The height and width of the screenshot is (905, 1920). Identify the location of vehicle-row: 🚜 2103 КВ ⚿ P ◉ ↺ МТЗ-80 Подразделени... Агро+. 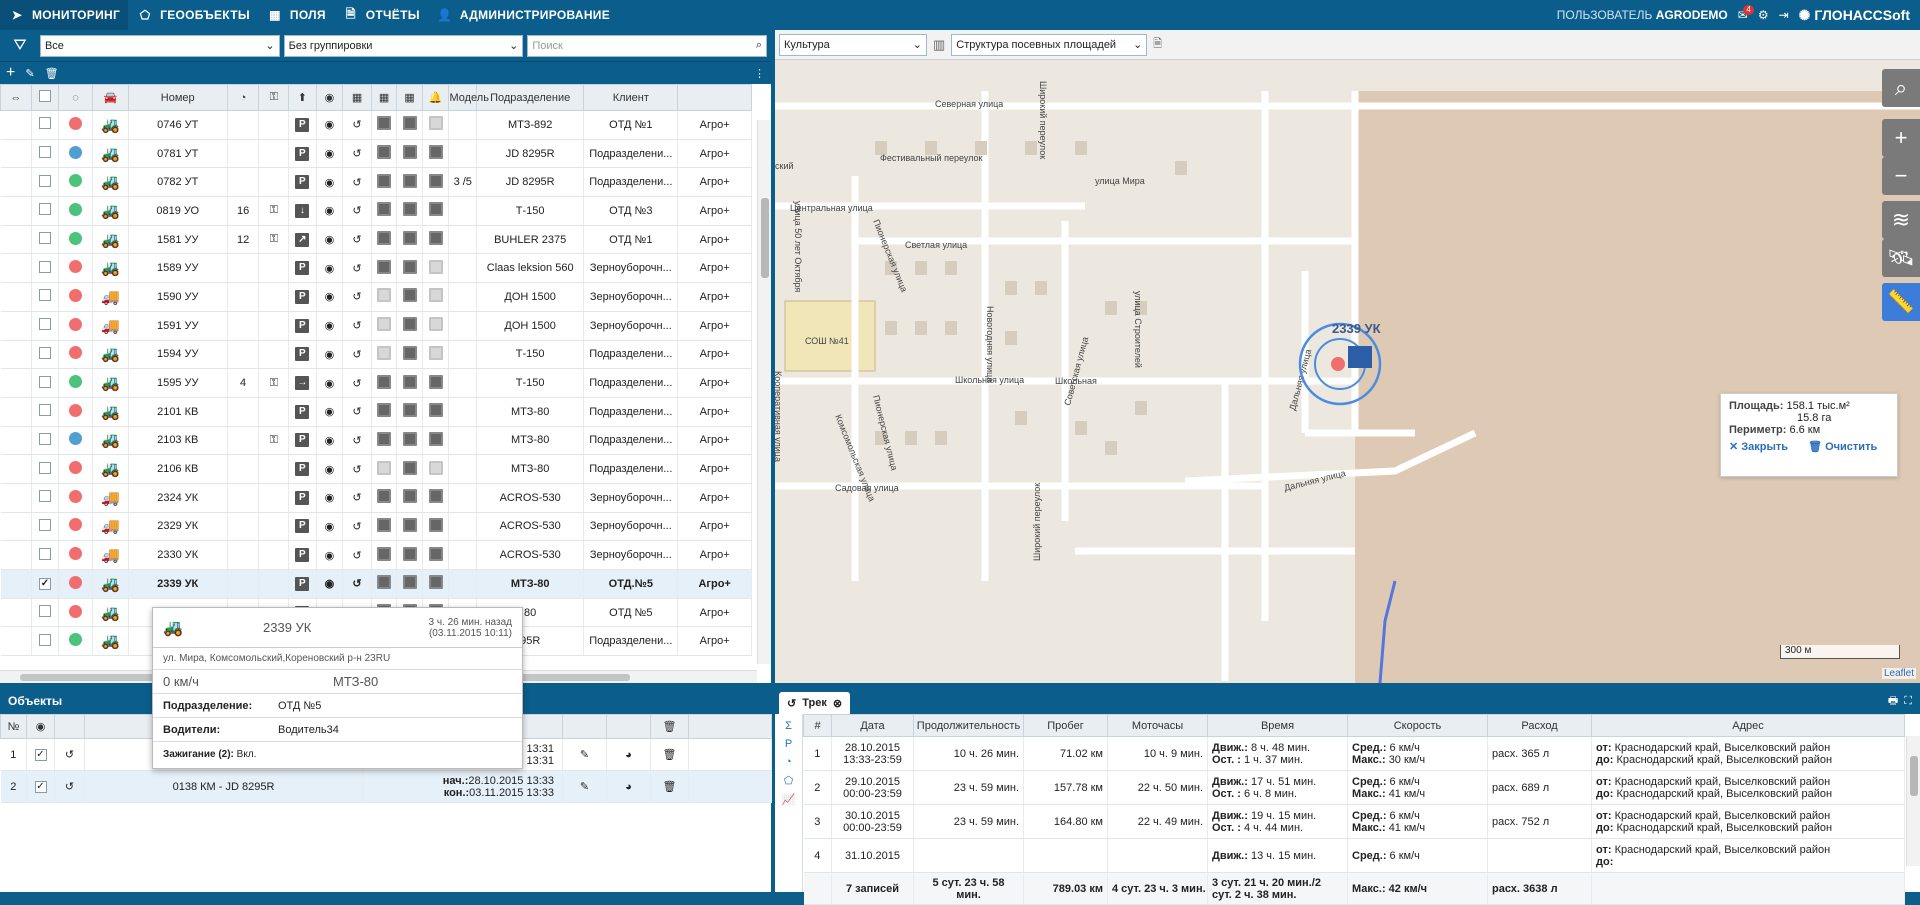
(376, 441).